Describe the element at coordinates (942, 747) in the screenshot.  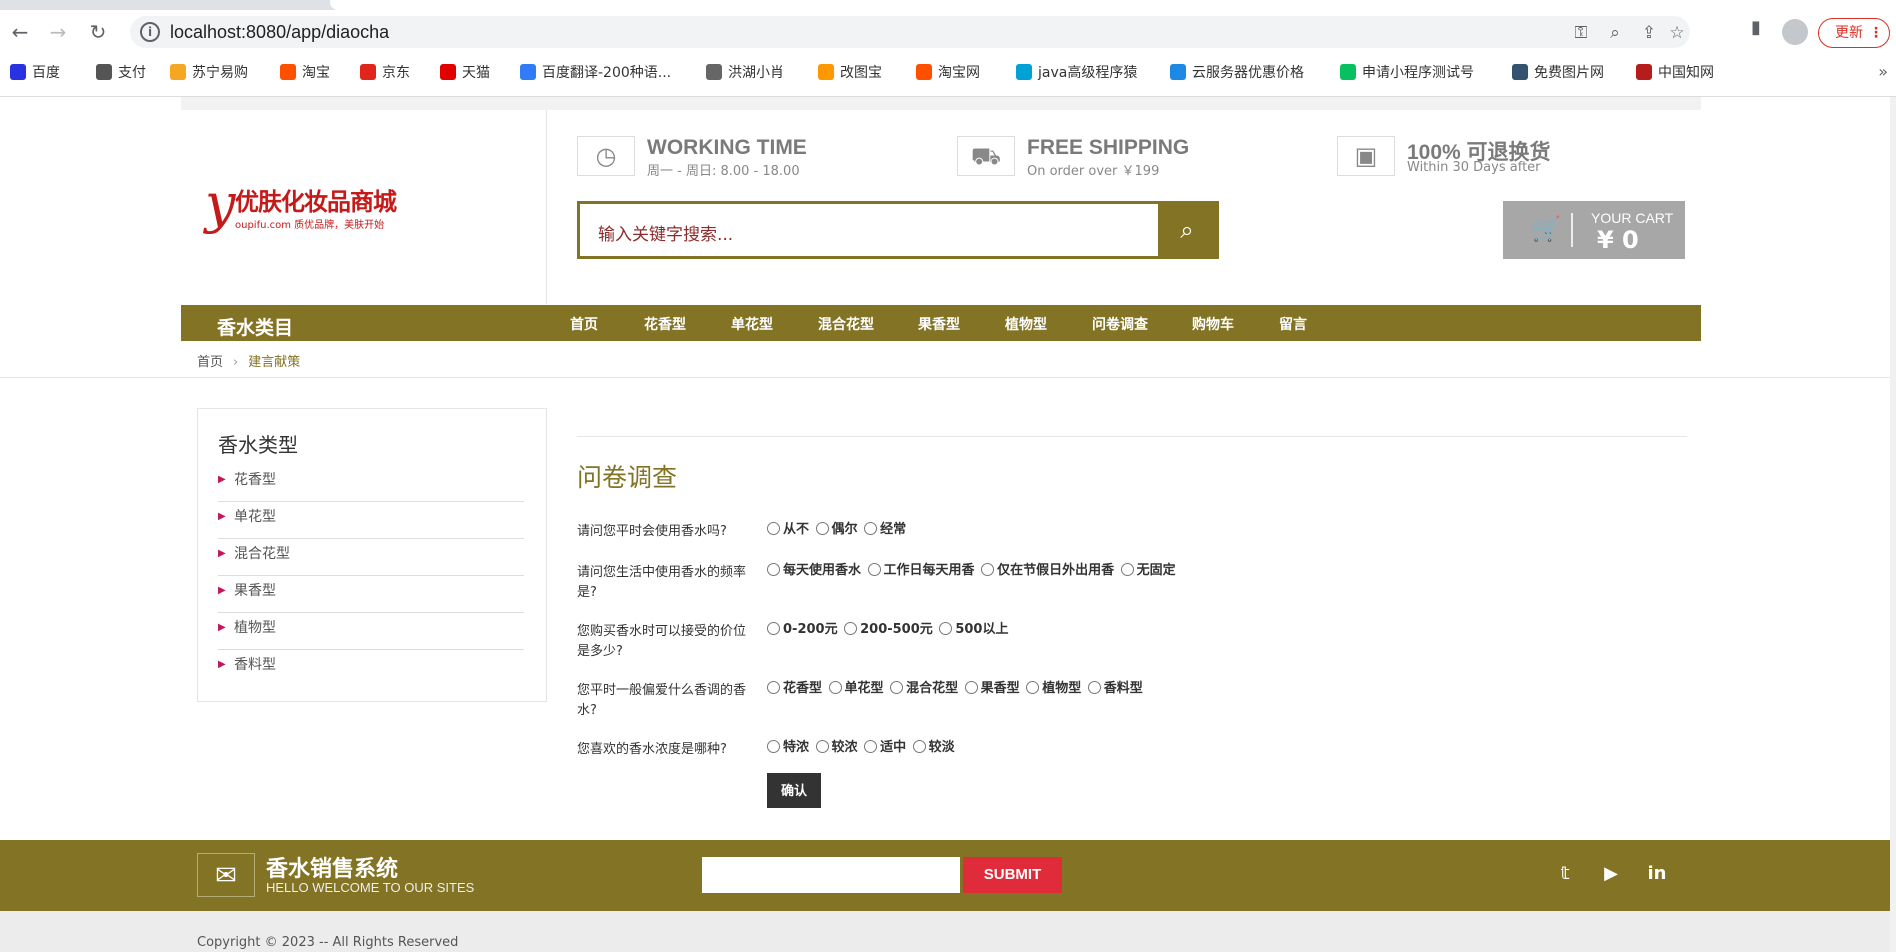
I see `option-label: 较淡` at that location.